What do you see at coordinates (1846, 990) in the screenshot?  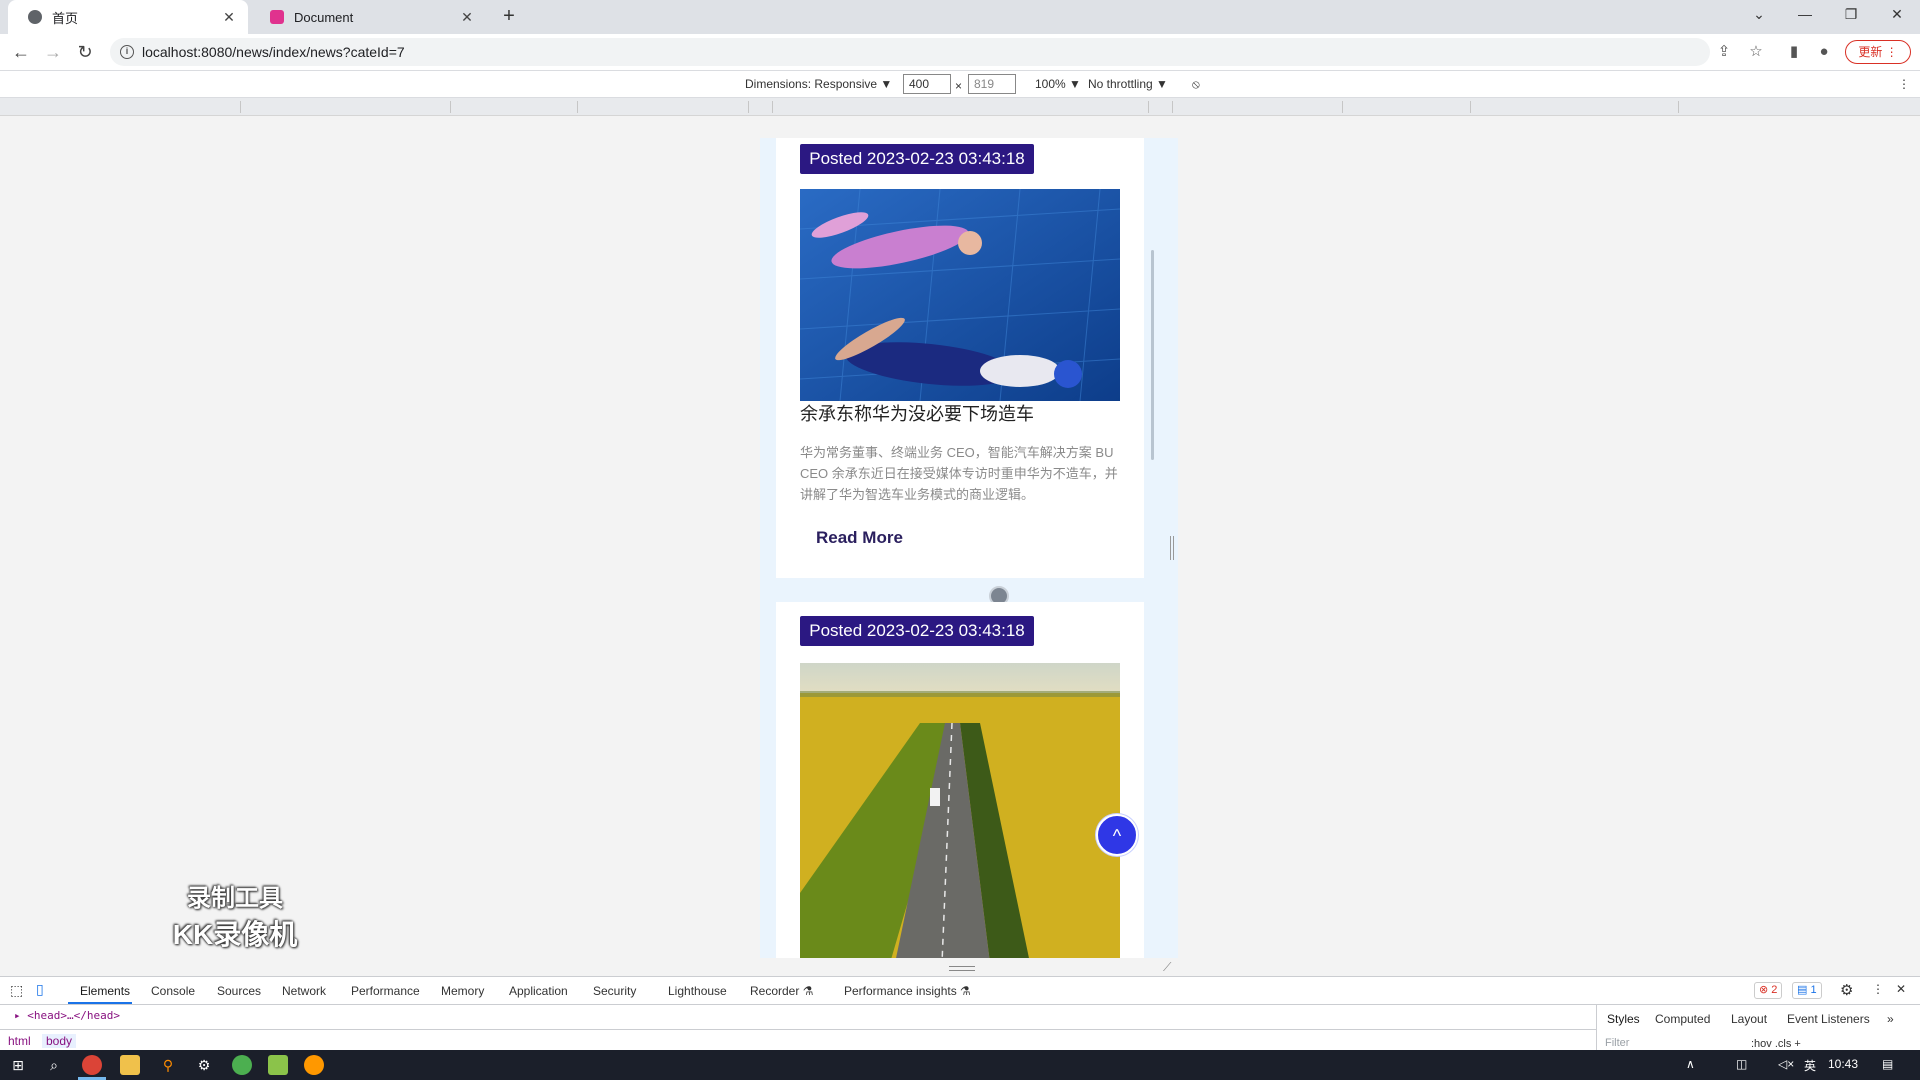 I see `settings-gear-icon: ⚙` at bounding box center [1846, 990].